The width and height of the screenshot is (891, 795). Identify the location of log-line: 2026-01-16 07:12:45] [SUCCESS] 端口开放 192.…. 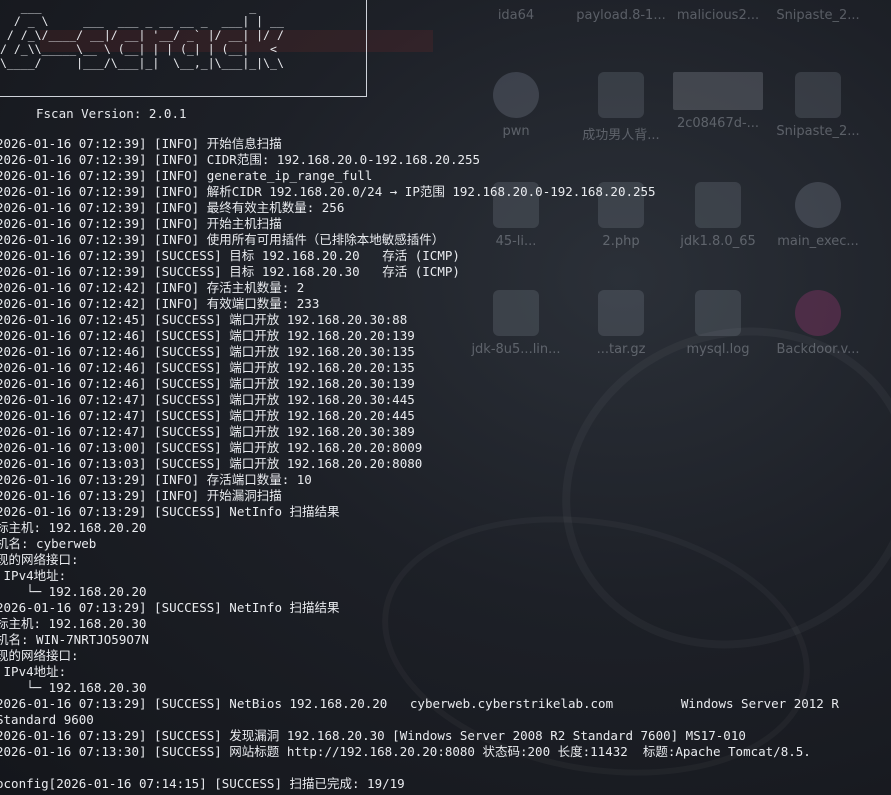
(204, 319).